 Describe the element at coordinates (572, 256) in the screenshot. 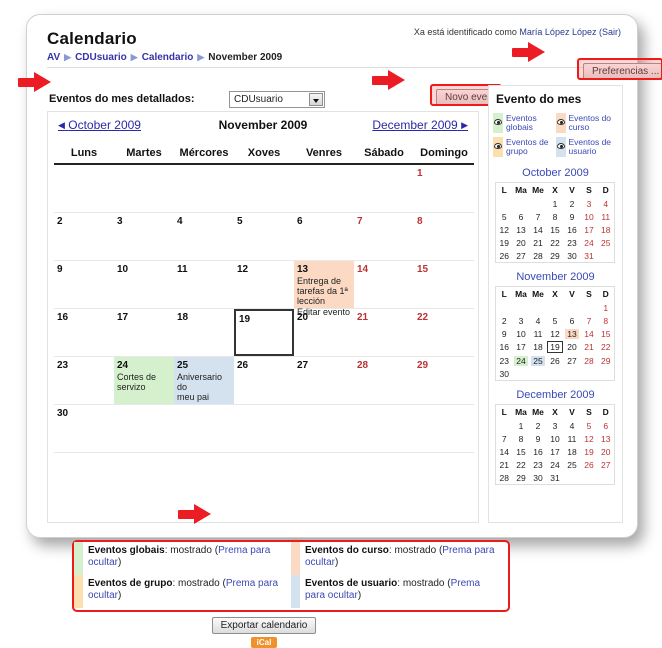

I see `mini-day-cell: 30` at that location.